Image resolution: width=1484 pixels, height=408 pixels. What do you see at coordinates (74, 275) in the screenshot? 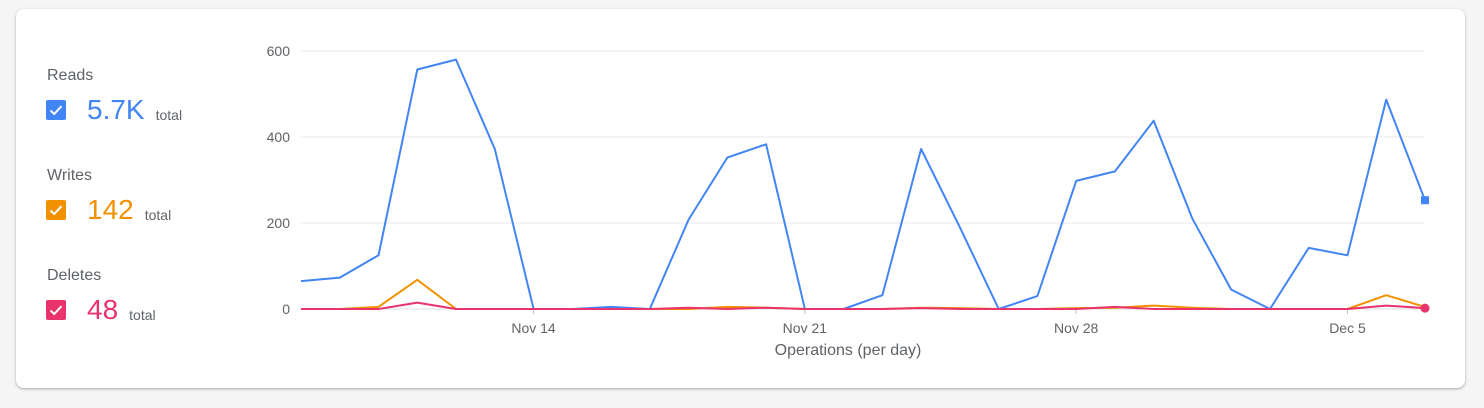
I see `deletes-label: Deletes` at bounding box center [74, 275].